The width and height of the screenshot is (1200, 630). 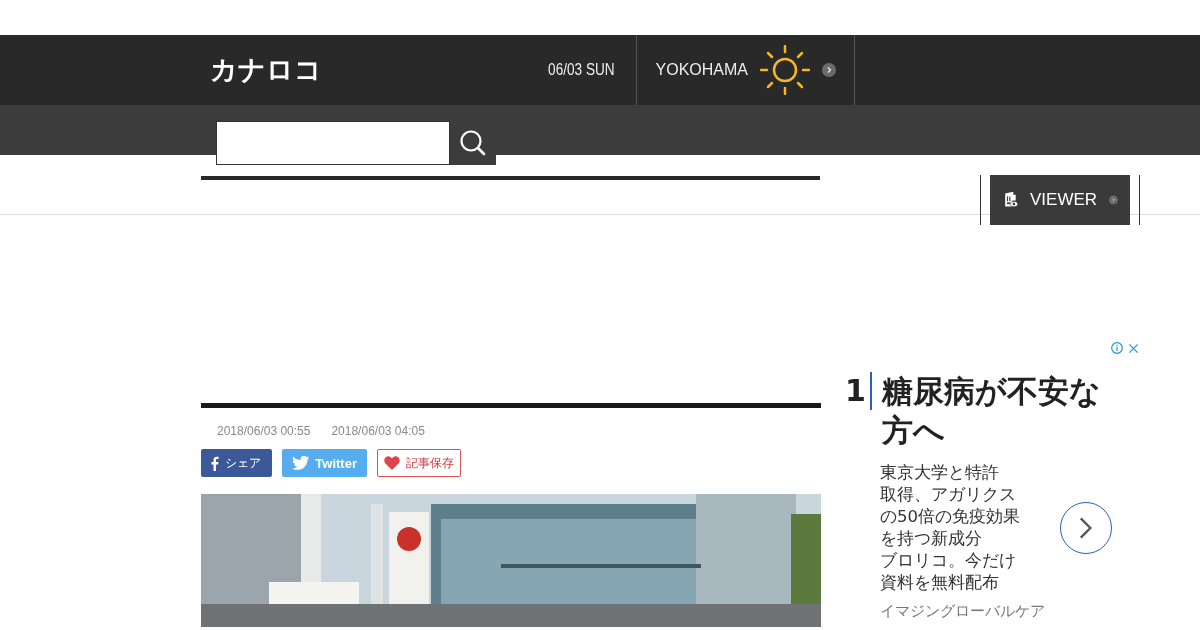 What do you see at coordinates (931, 539) in the screenshot?
I see `ad-text-line: を持つ新成分` at bounding box center [931, 539].